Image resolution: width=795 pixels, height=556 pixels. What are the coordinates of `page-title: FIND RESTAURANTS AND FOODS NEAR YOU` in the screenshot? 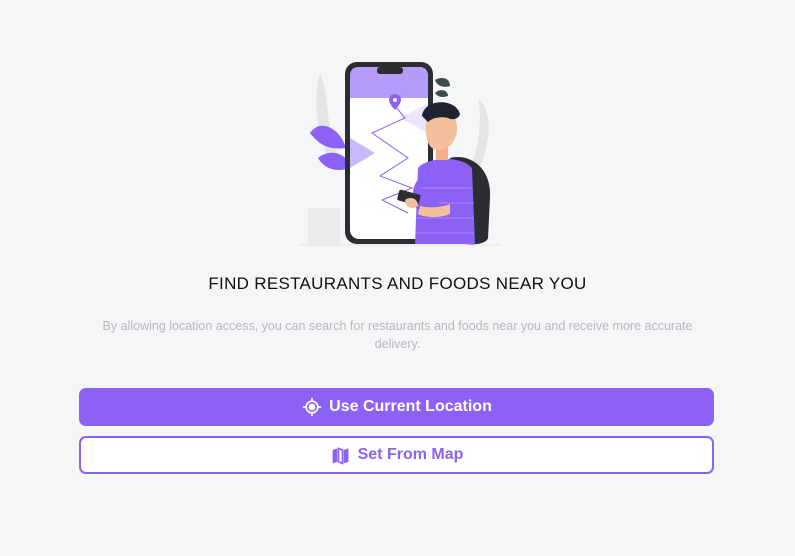 It's located at (397, 283).